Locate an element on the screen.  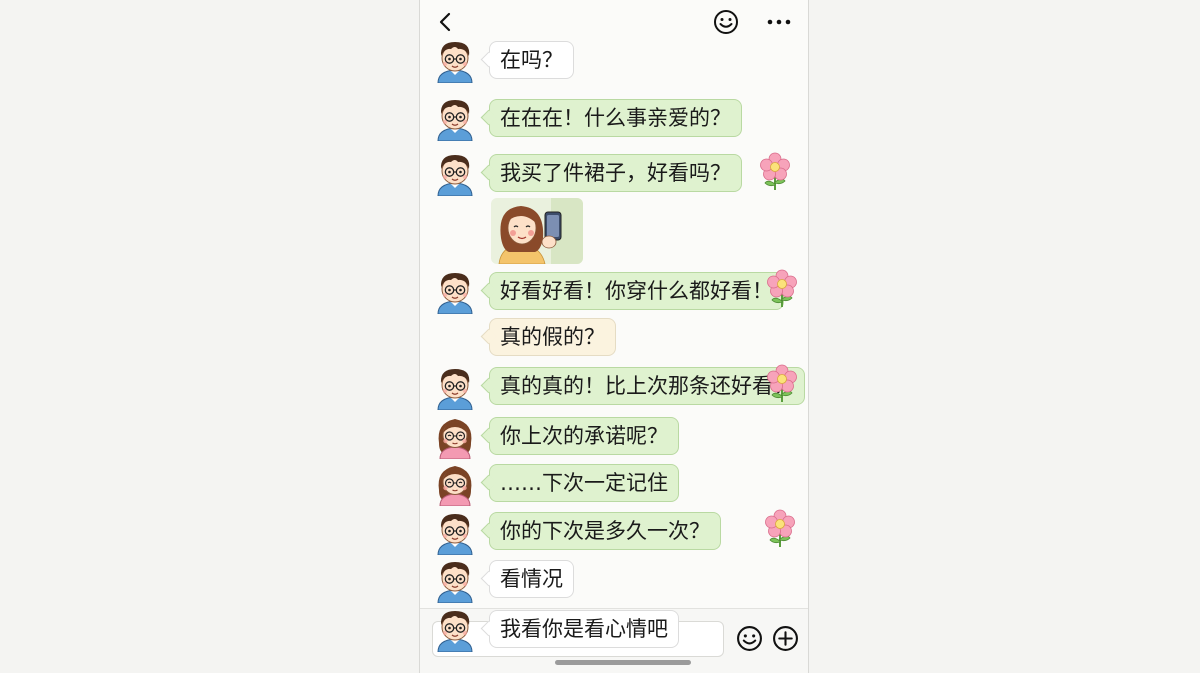
message-bubble: 我看你是看心情吧 is located at coordinates (584, 629).